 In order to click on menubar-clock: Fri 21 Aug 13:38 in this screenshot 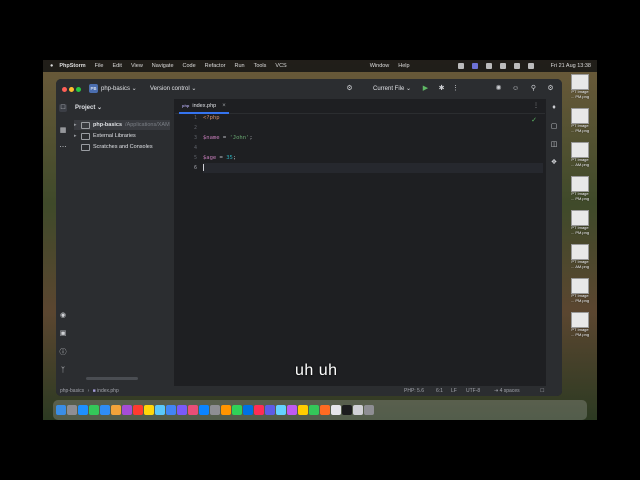, I will do `click(571, 66)`.